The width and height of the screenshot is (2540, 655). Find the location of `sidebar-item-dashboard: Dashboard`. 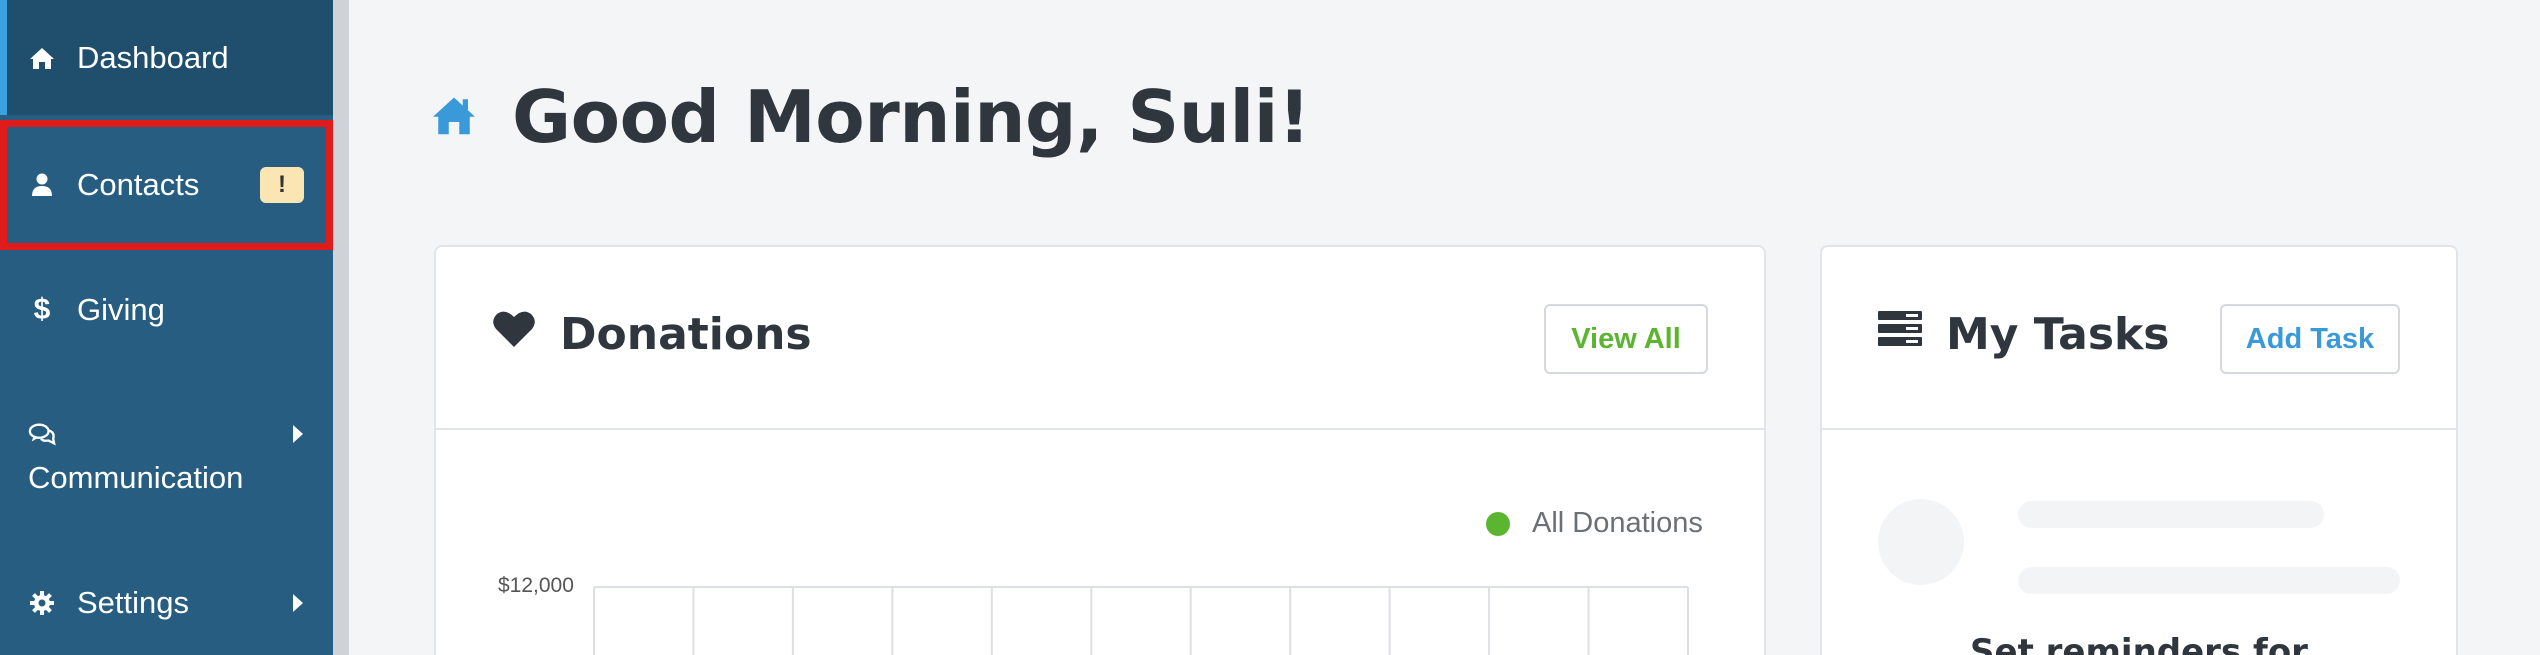

sidebar-item-dashboard: Dashboard is located at coordinates (166, 57).